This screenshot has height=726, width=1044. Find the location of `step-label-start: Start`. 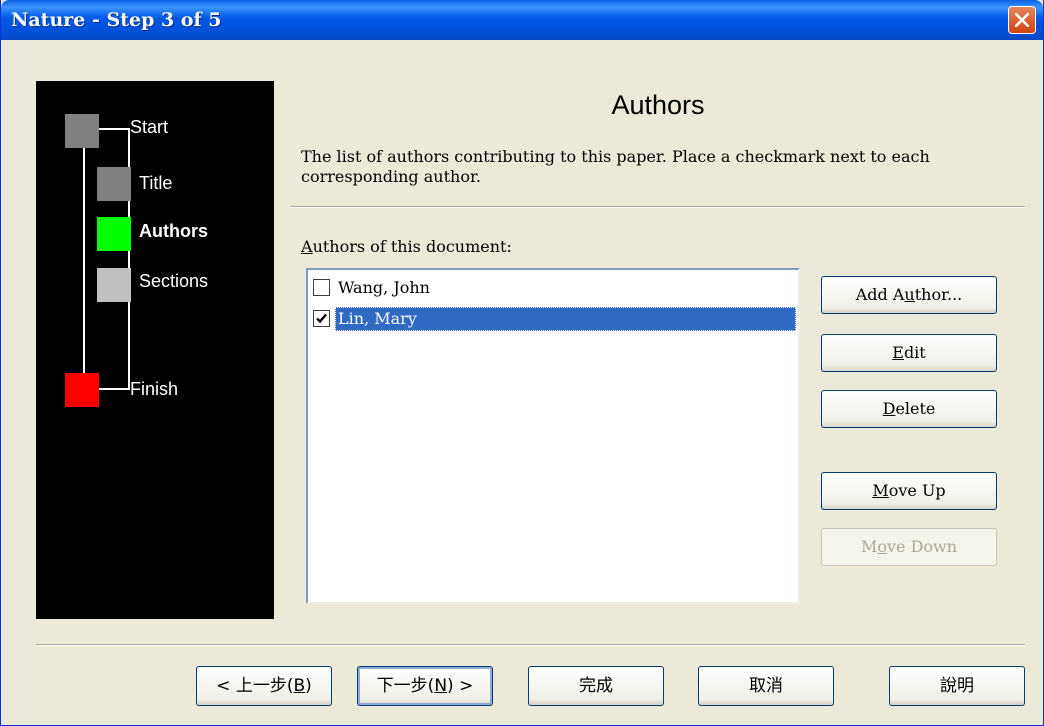

step-label-start: Start is located at coordinates (149, 127).